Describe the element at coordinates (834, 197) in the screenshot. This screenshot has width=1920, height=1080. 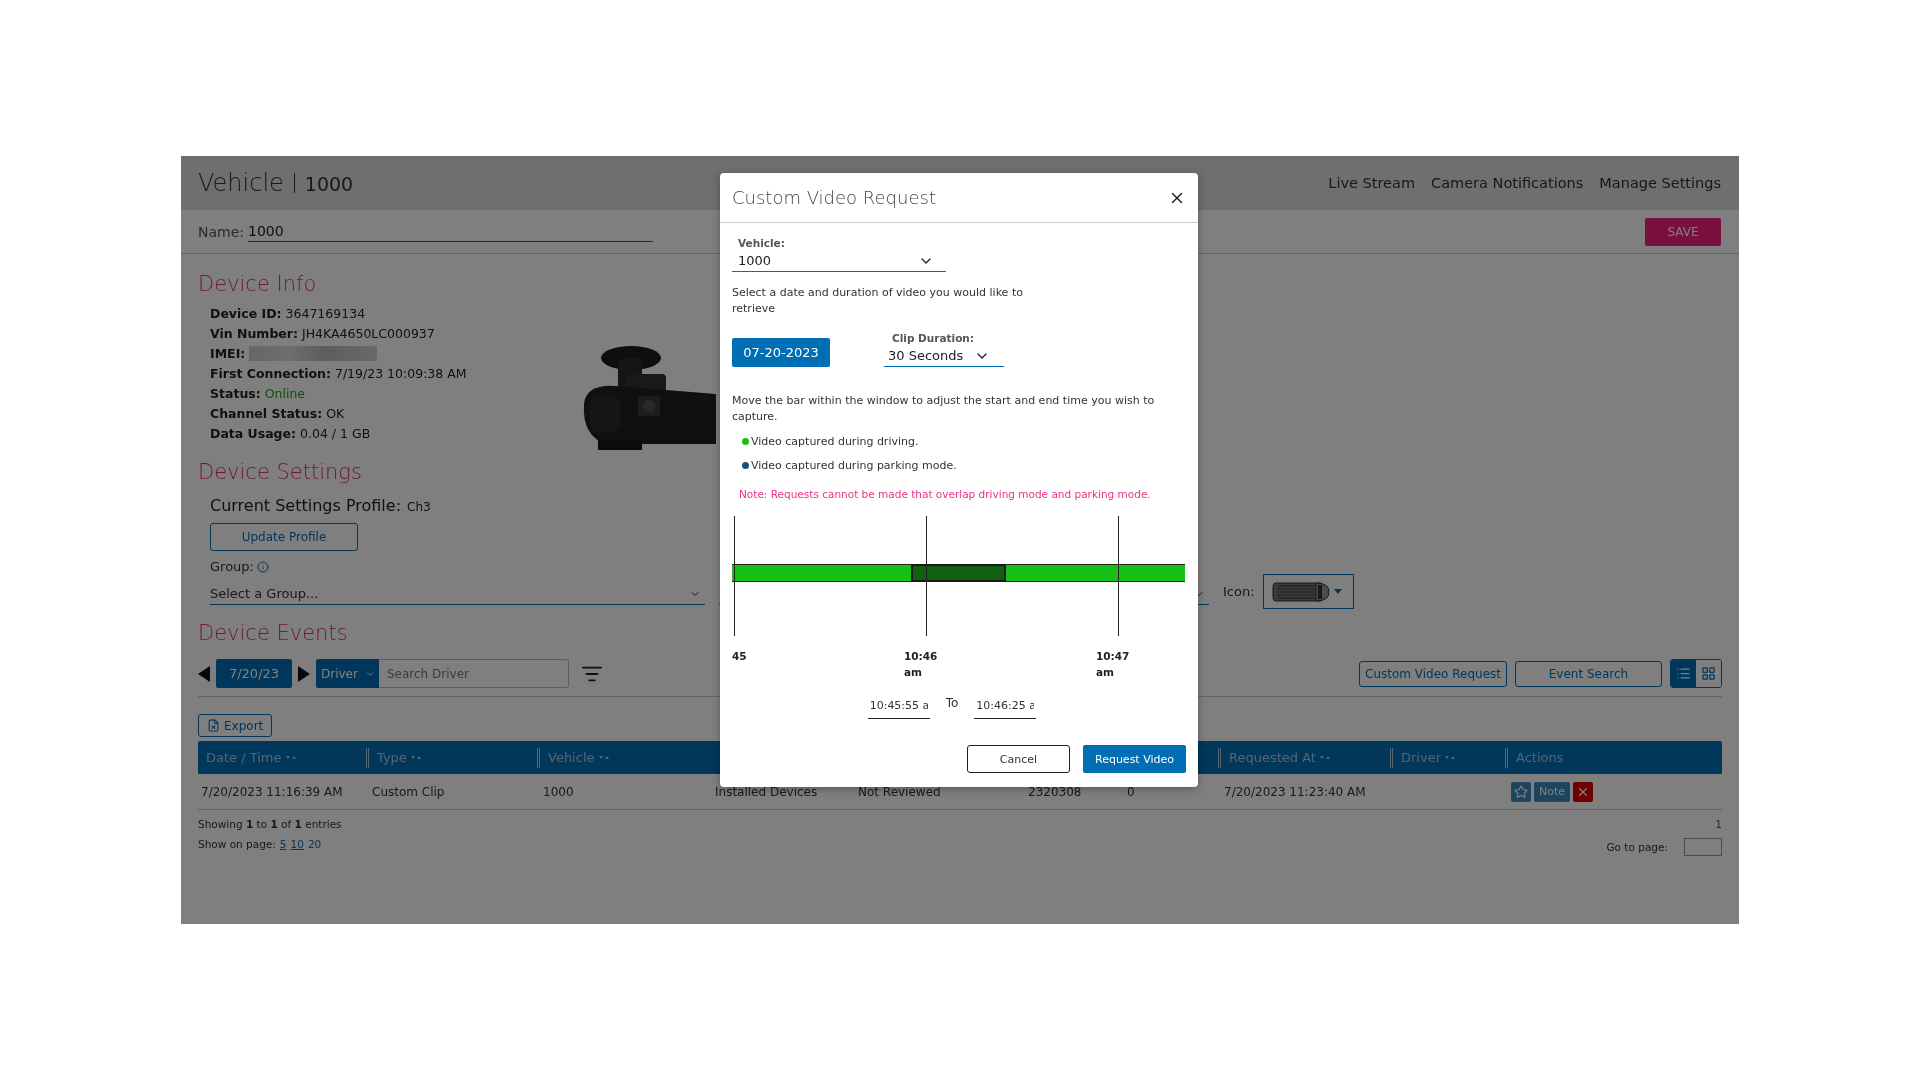
I see `modal-title: Custom Video Request` at that location.